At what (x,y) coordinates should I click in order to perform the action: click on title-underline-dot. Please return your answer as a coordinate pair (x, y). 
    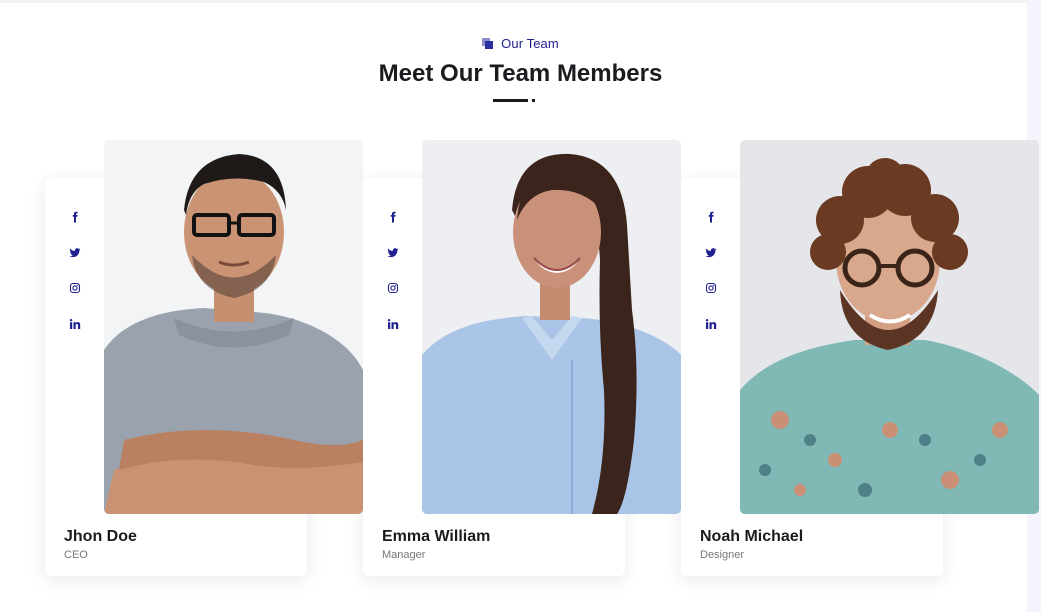
    Looking at the image, I should click on (533, 100).